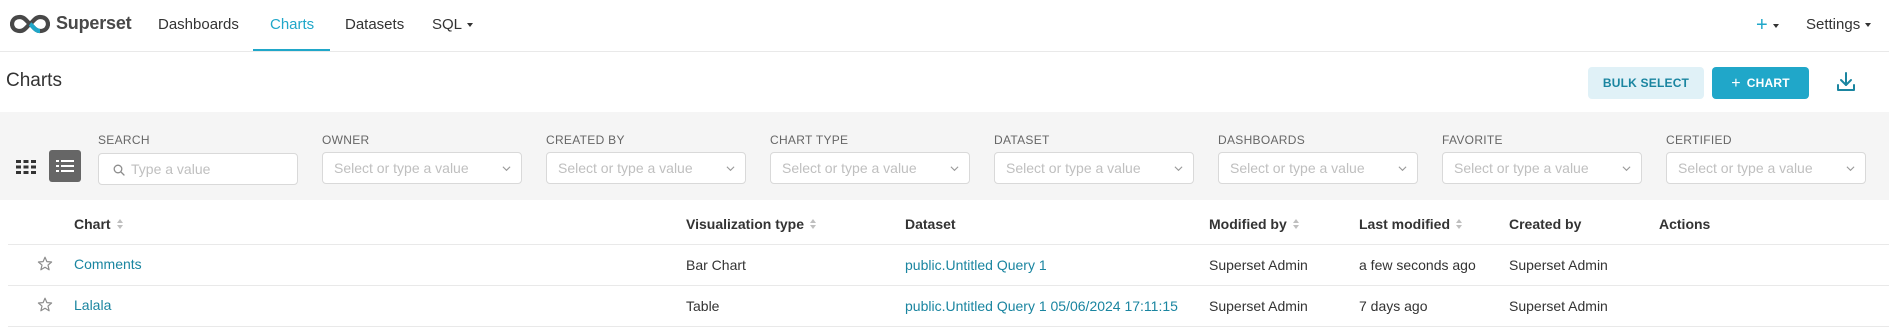  What do you see at coordinates (1472, 140) in the screenshot?
I see `favorite-filter-label: FAVORITE` at bounding box center [1472, 140].